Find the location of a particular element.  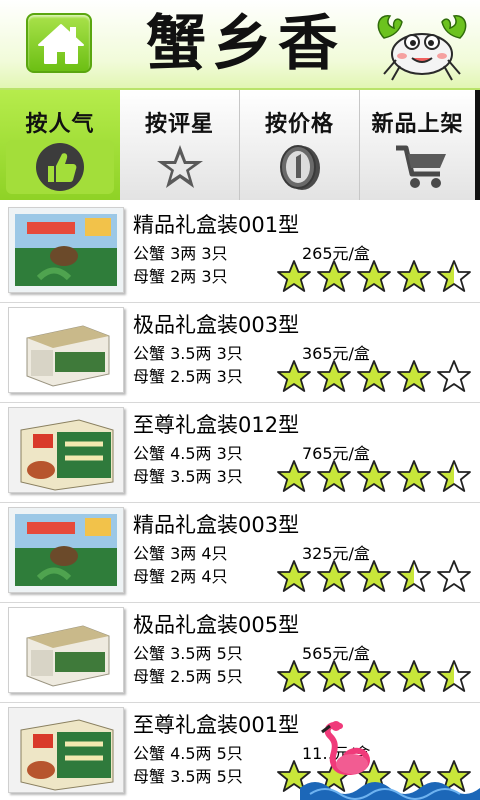

thumbs-up-icon is located at coordinates (60, 167).